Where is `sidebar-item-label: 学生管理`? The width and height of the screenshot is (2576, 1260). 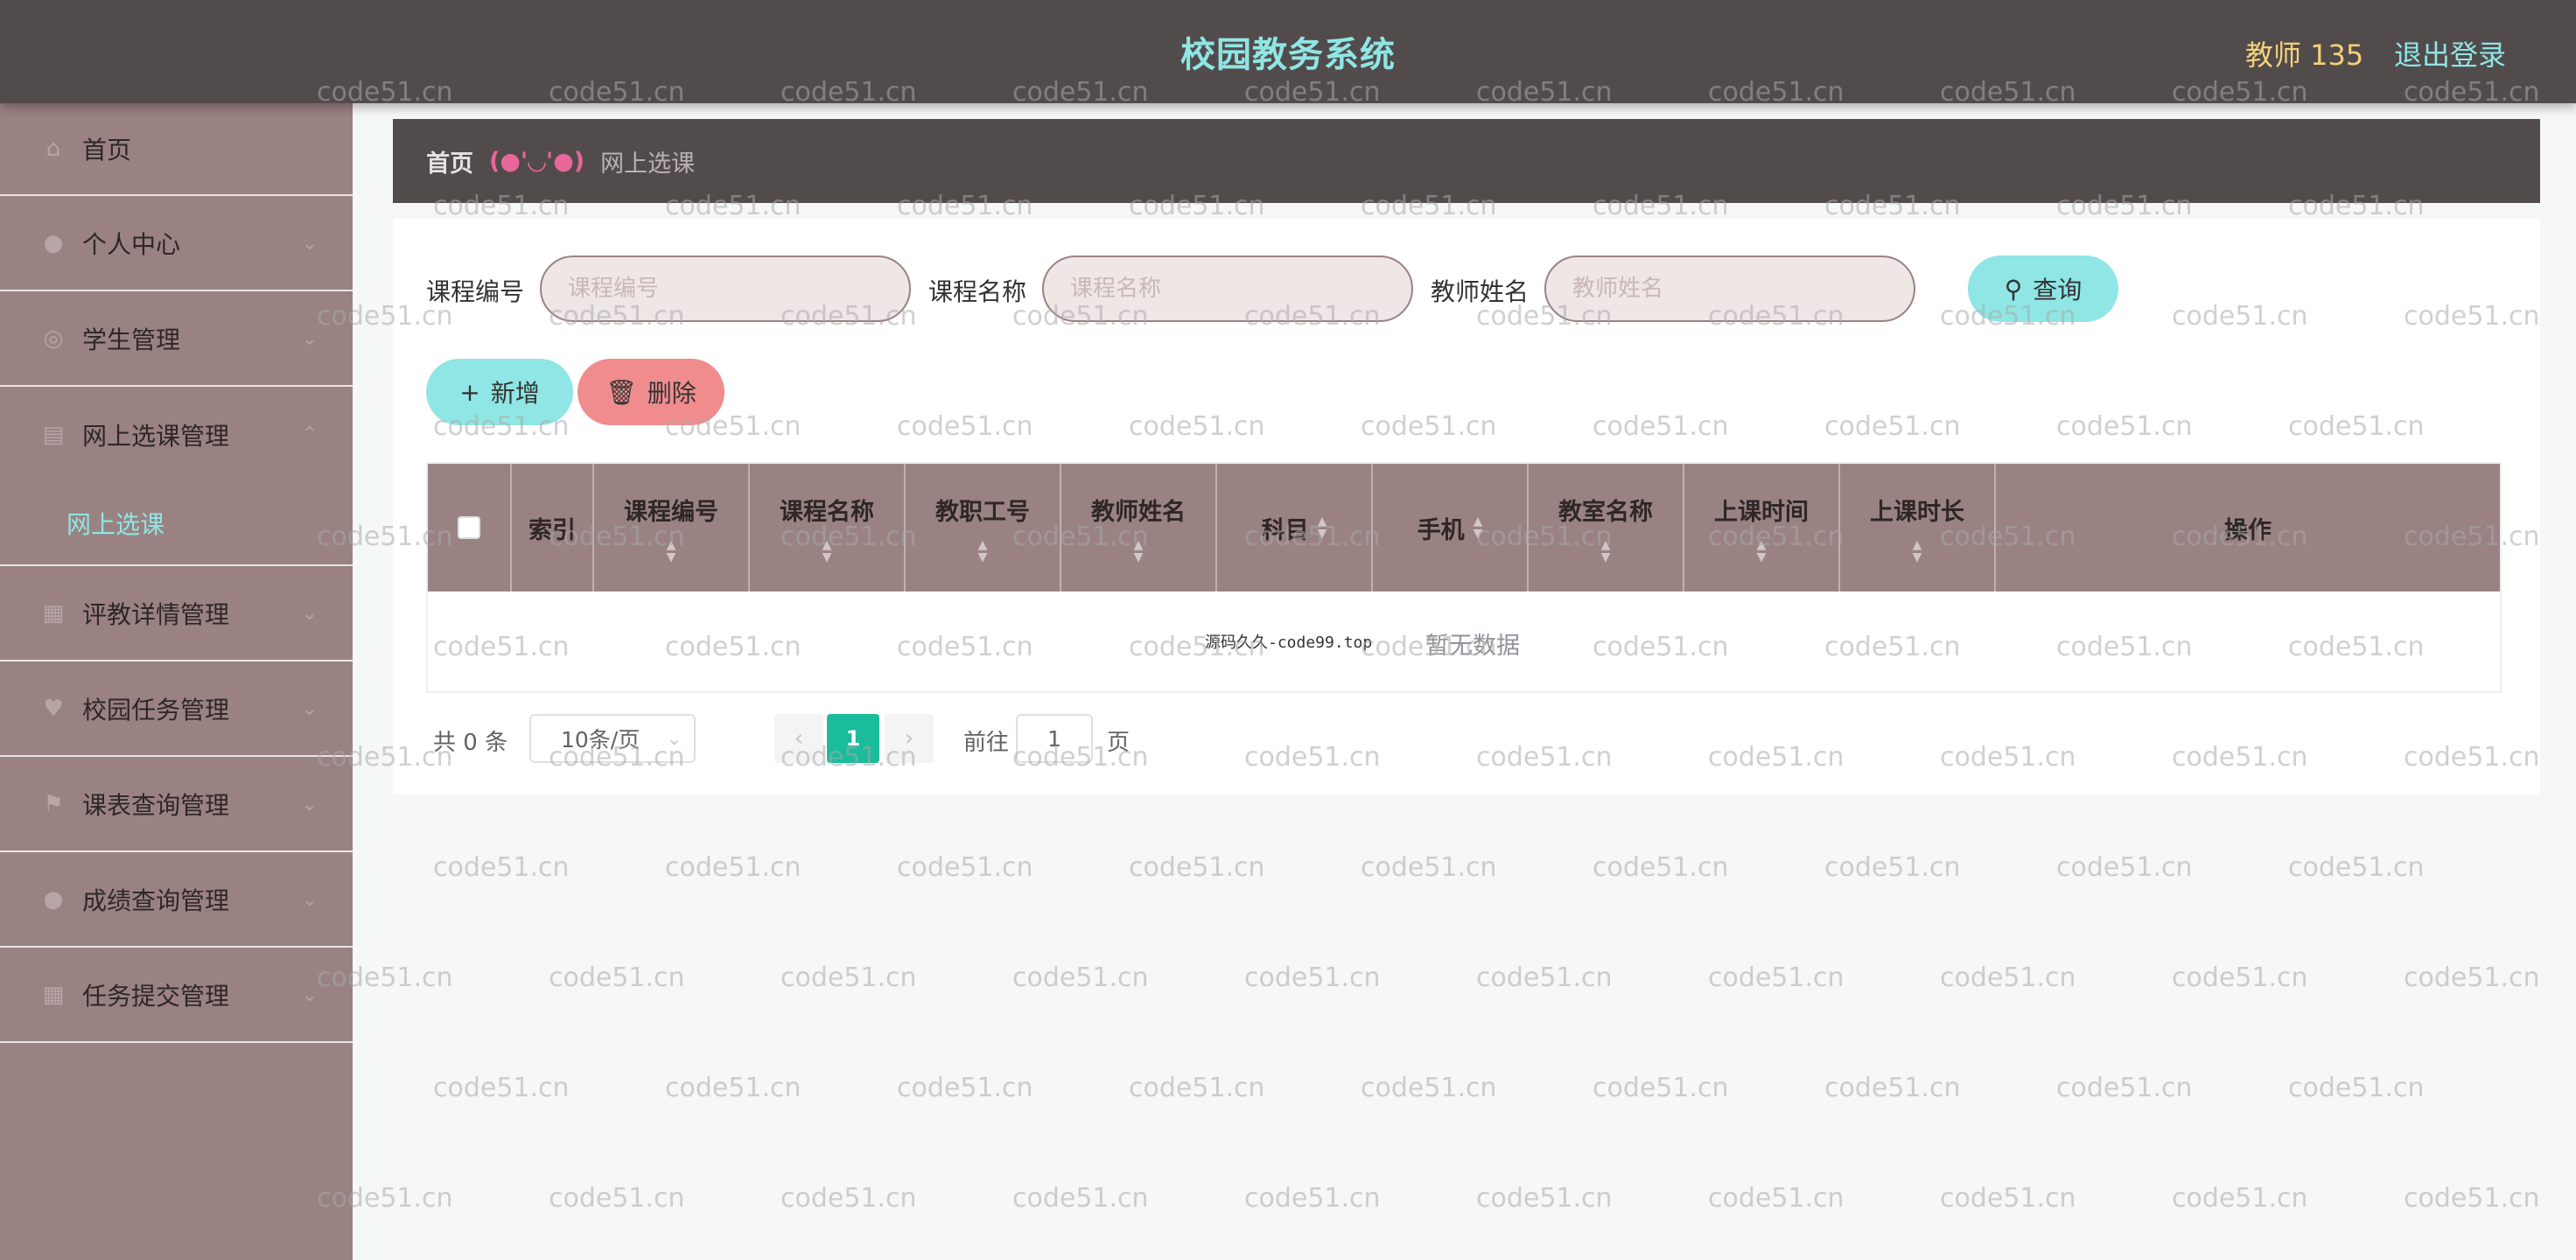
sidebar-item-label: 学生管理 is located at coordinates (131, 339).